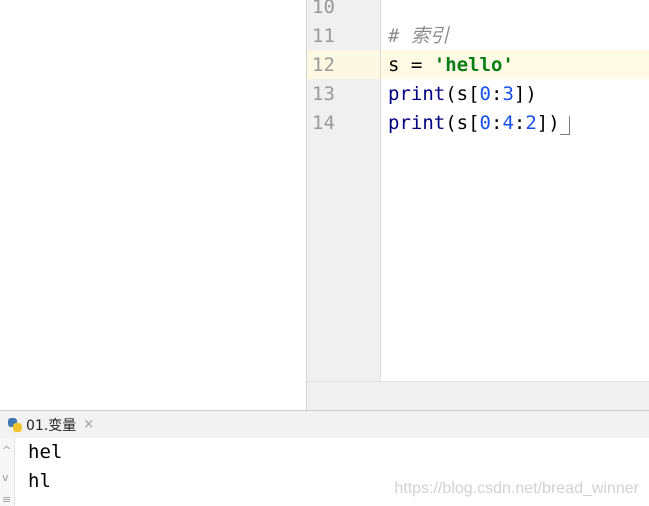  Describe the element at coordinates (531, 123) in the screenshot. I see `code-token: 2` at that location.